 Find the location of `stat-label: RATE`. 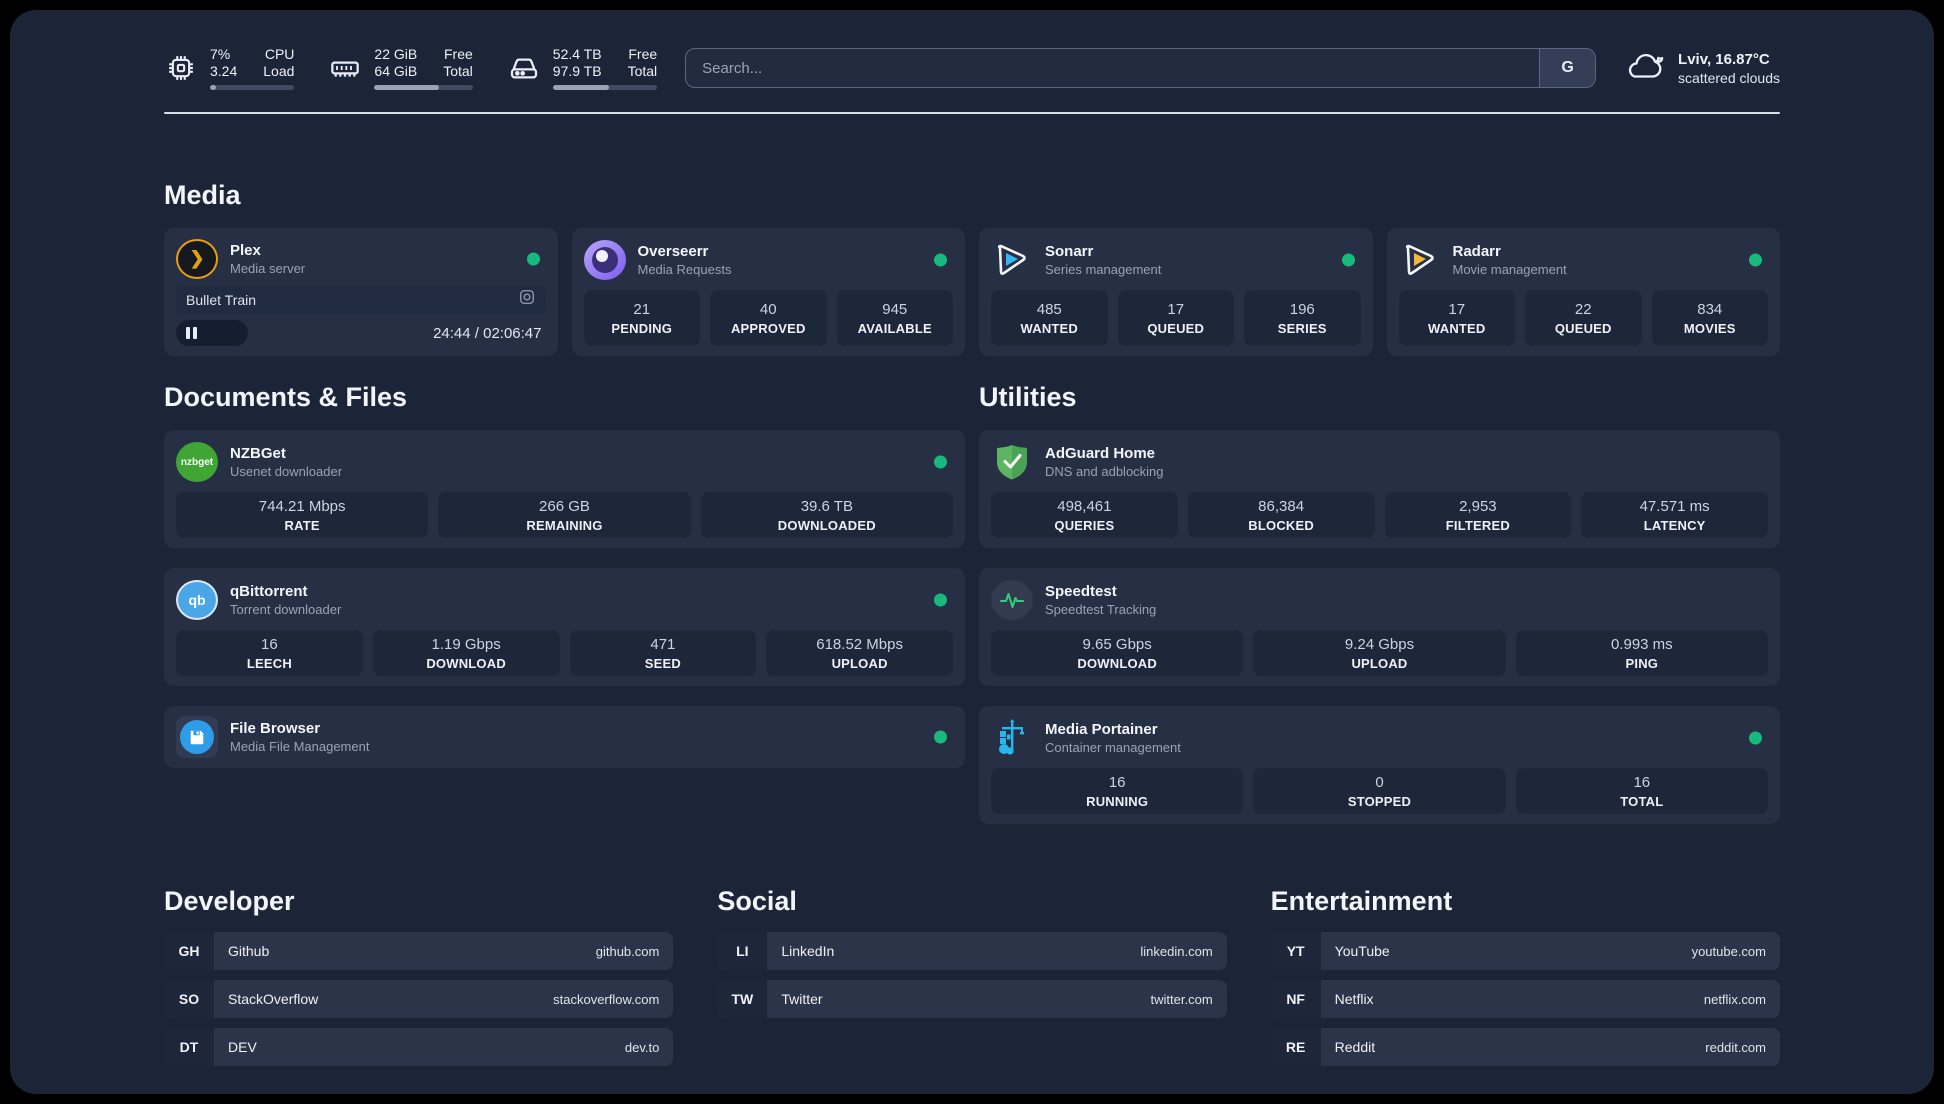

stat-label: RATE is located at coordinates (302, 525).